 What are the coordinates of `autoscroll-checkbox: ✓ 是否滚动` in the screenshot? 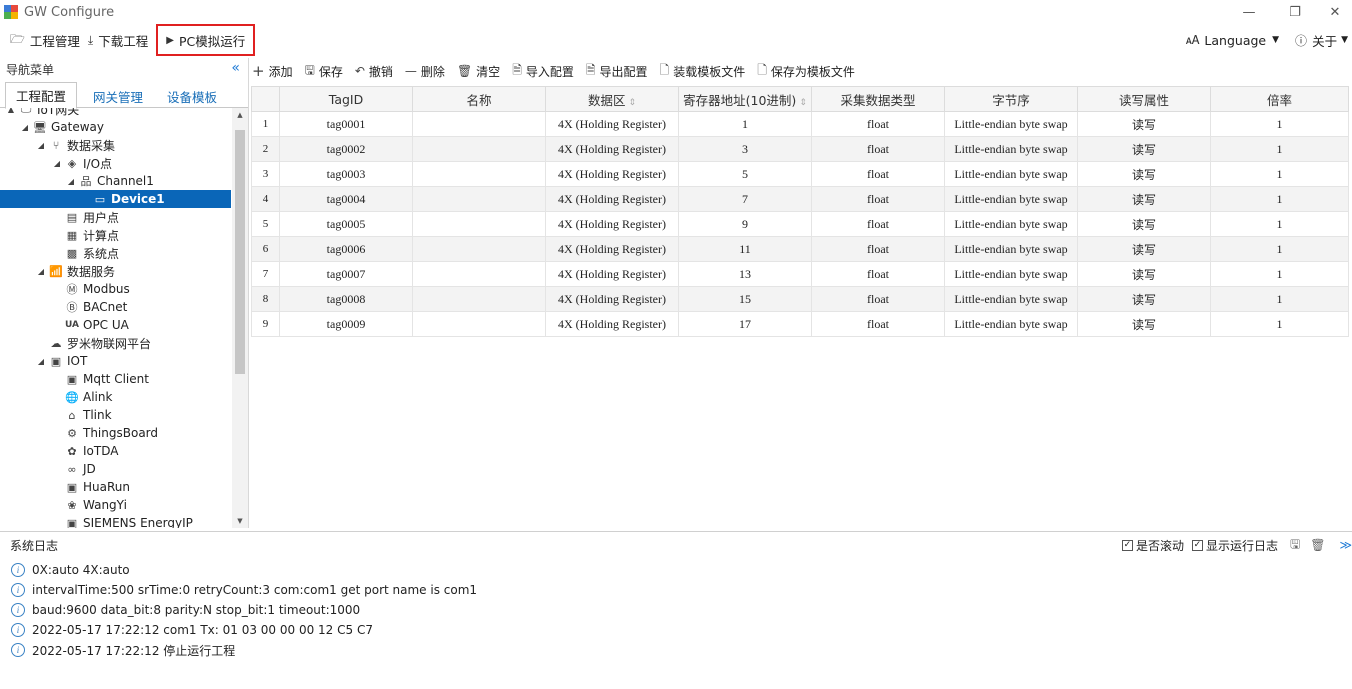 It's located at (1152, 545).